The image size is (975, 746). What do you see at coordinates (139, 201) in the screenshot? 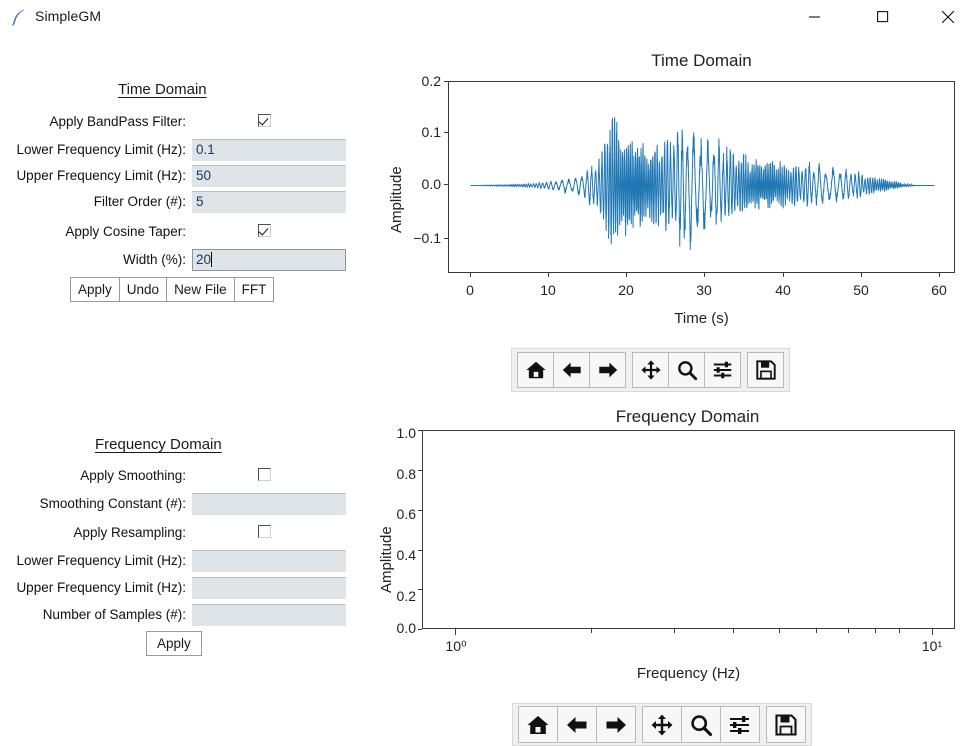
I see `label-filter-order: Filter Order (#):` at bounding box center [139, 201].